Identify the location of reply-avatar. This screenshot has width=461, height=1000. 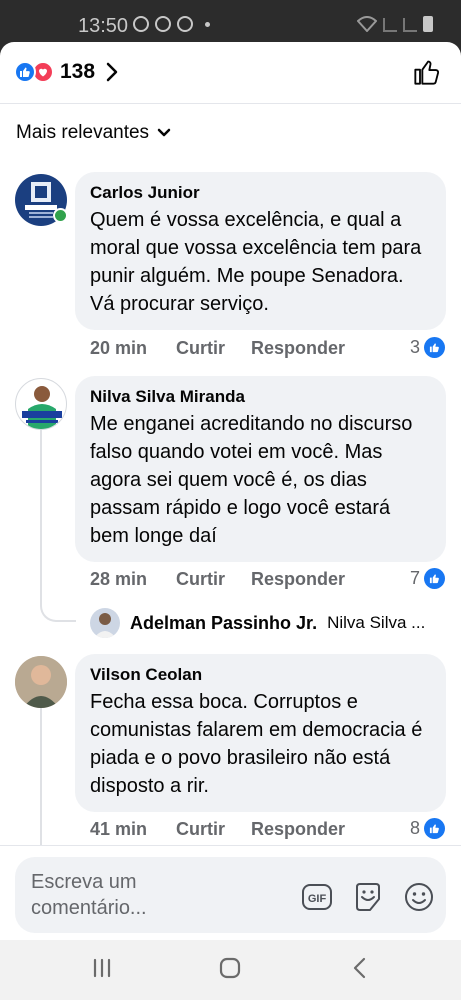
(105, 623).